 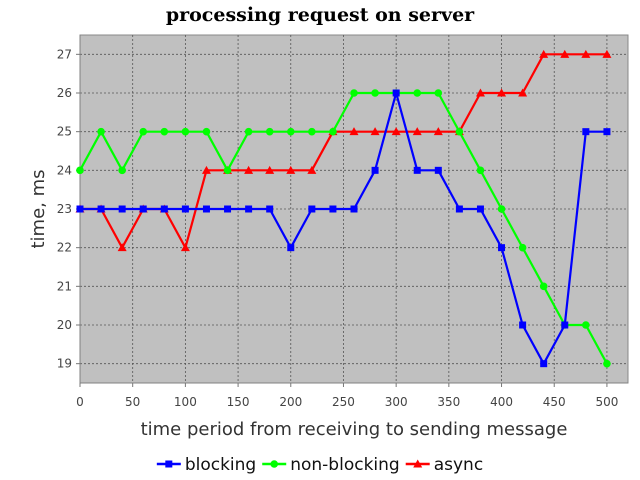 What do you see at coordinates (606, 402) in the screenshot?
I see `x-tick-label-10: 500` at bounding box center [606, 402].